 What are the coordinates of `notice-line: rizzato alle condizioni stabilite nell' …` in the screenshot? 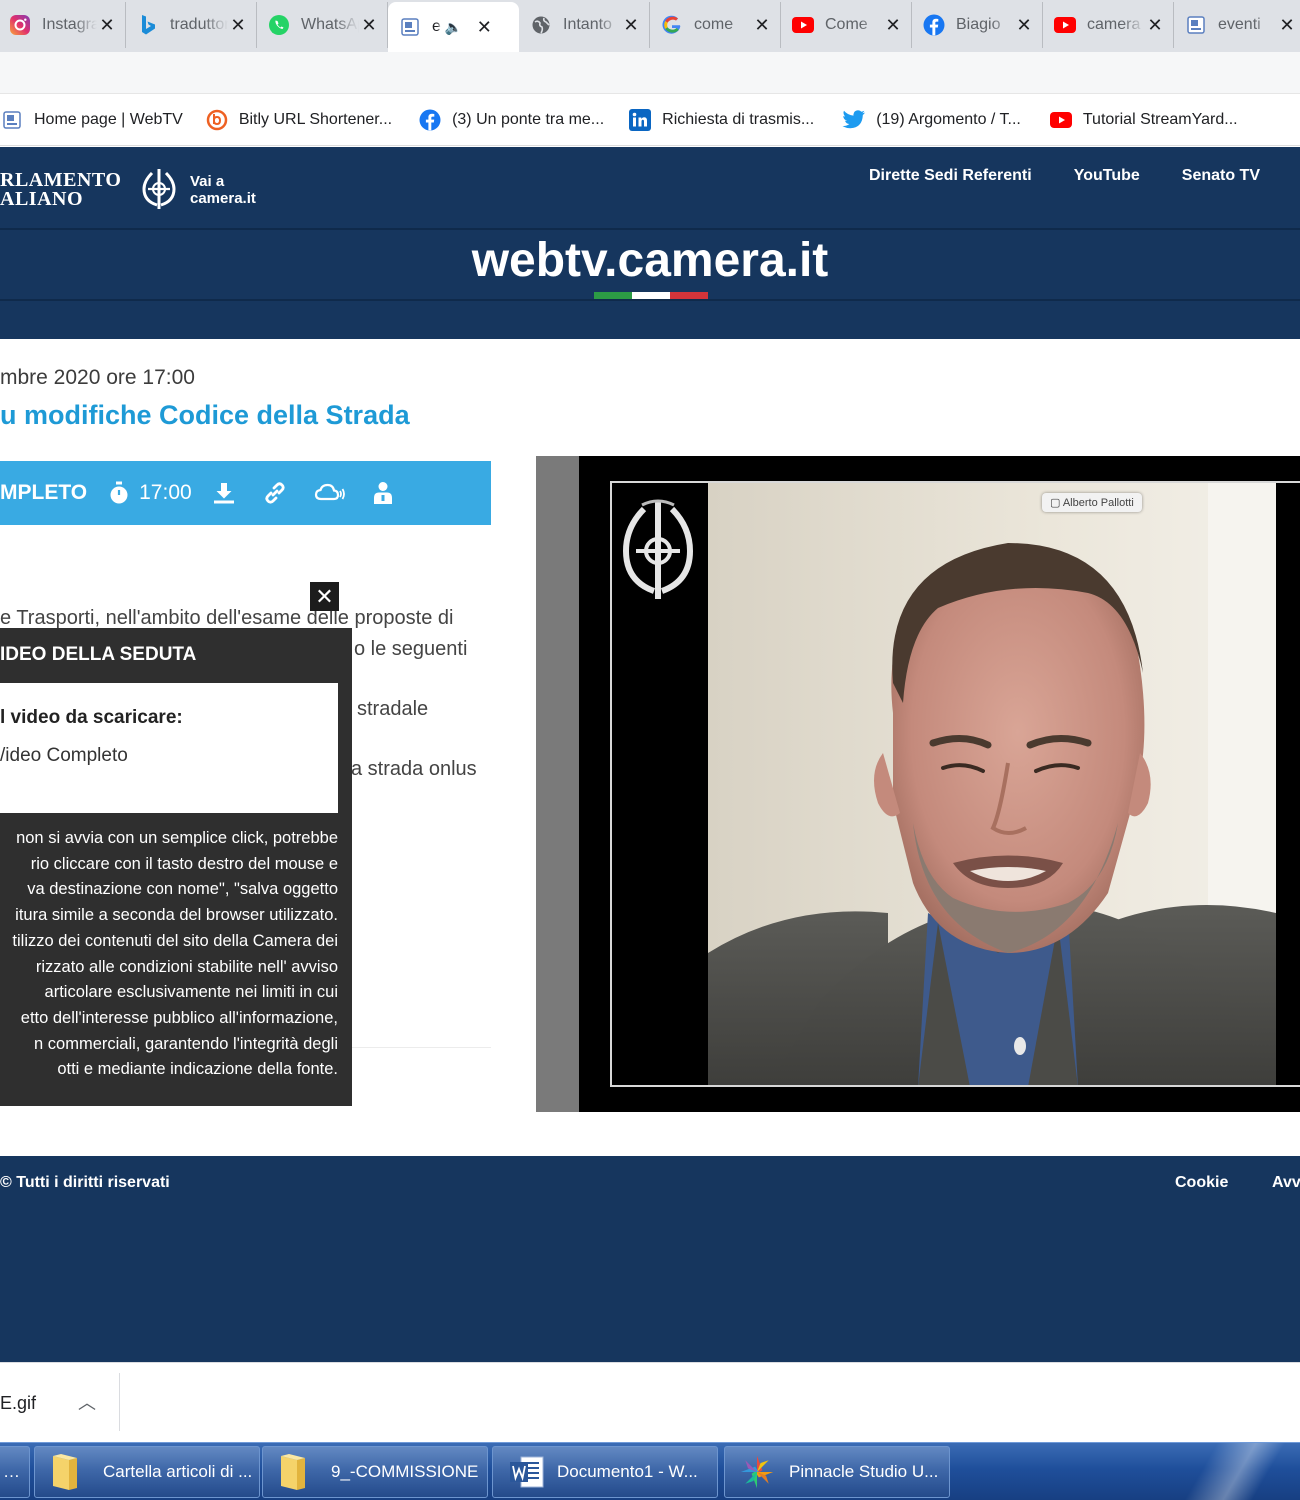 It's located at (186, 966).